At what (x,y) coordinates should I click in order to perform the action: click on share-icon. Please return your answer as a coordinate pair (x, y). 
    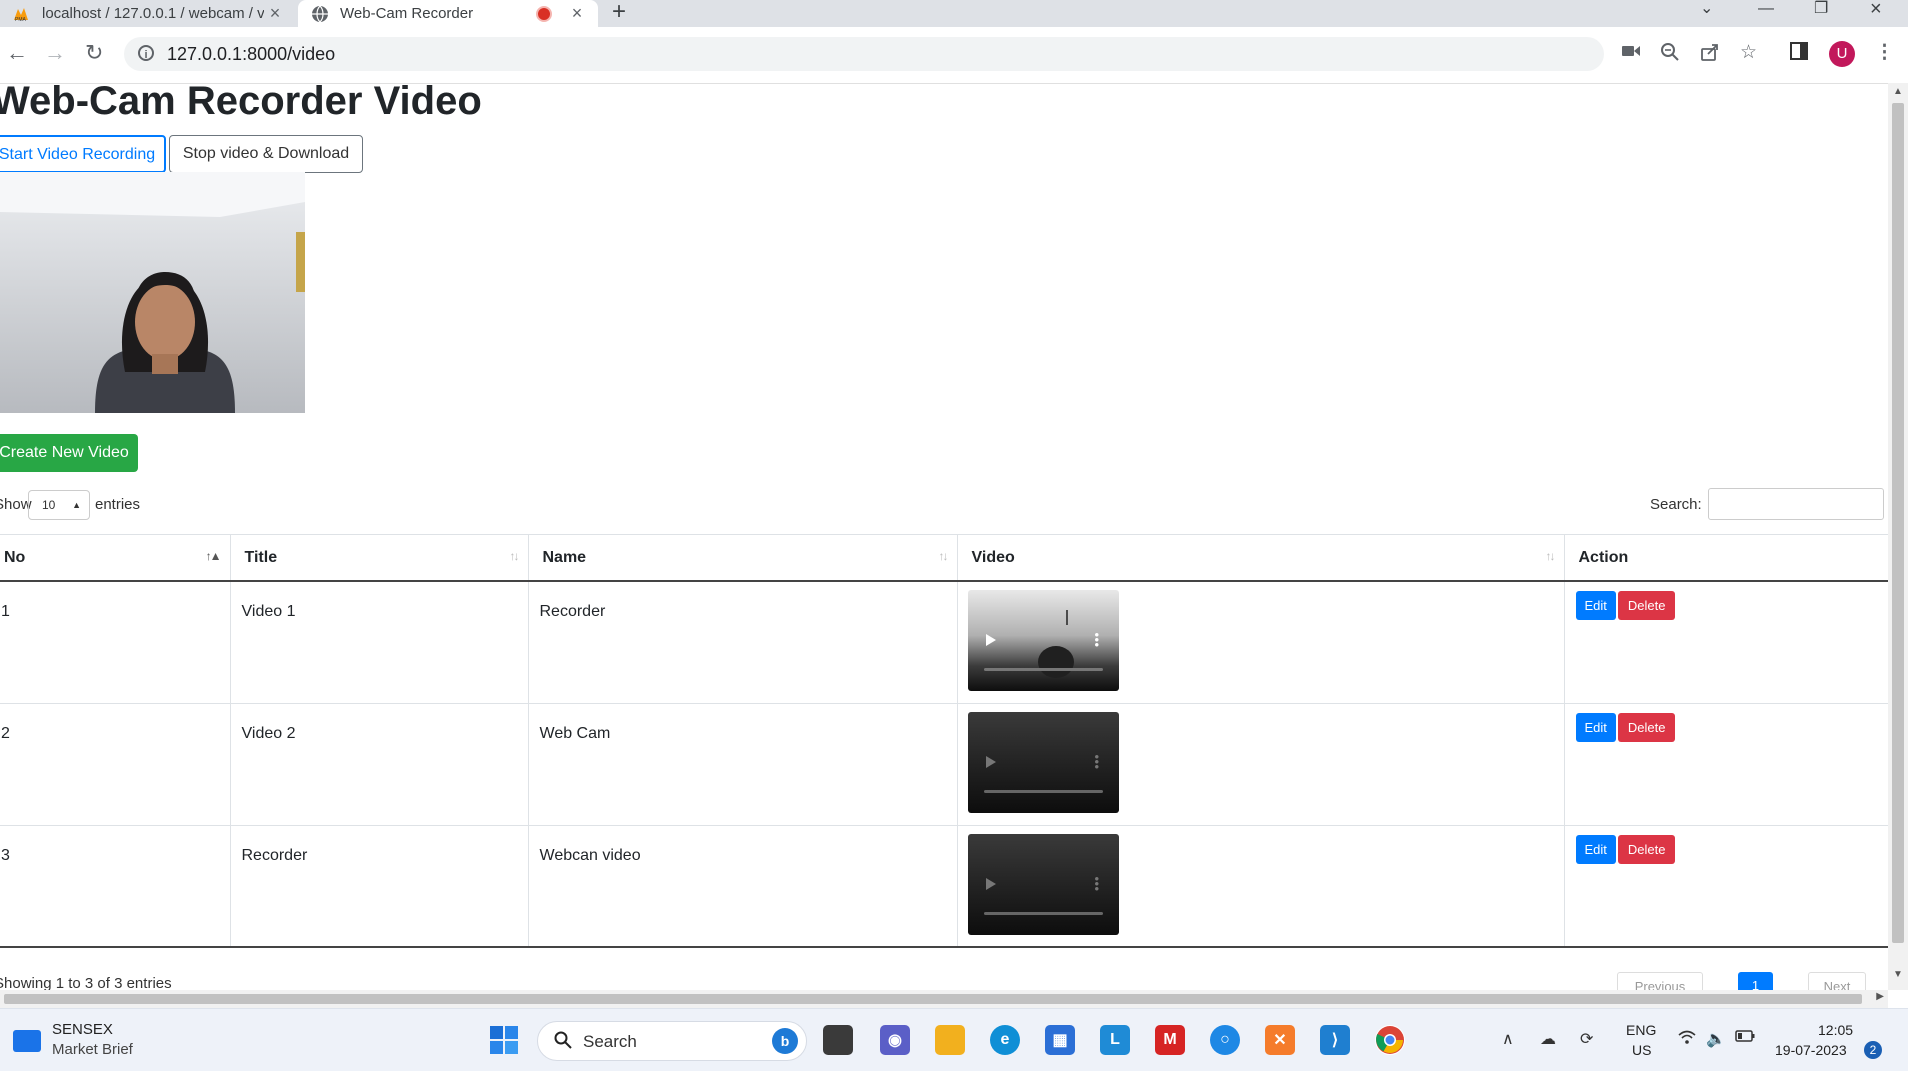
    Looking at the image, I should click on (1710, 55).